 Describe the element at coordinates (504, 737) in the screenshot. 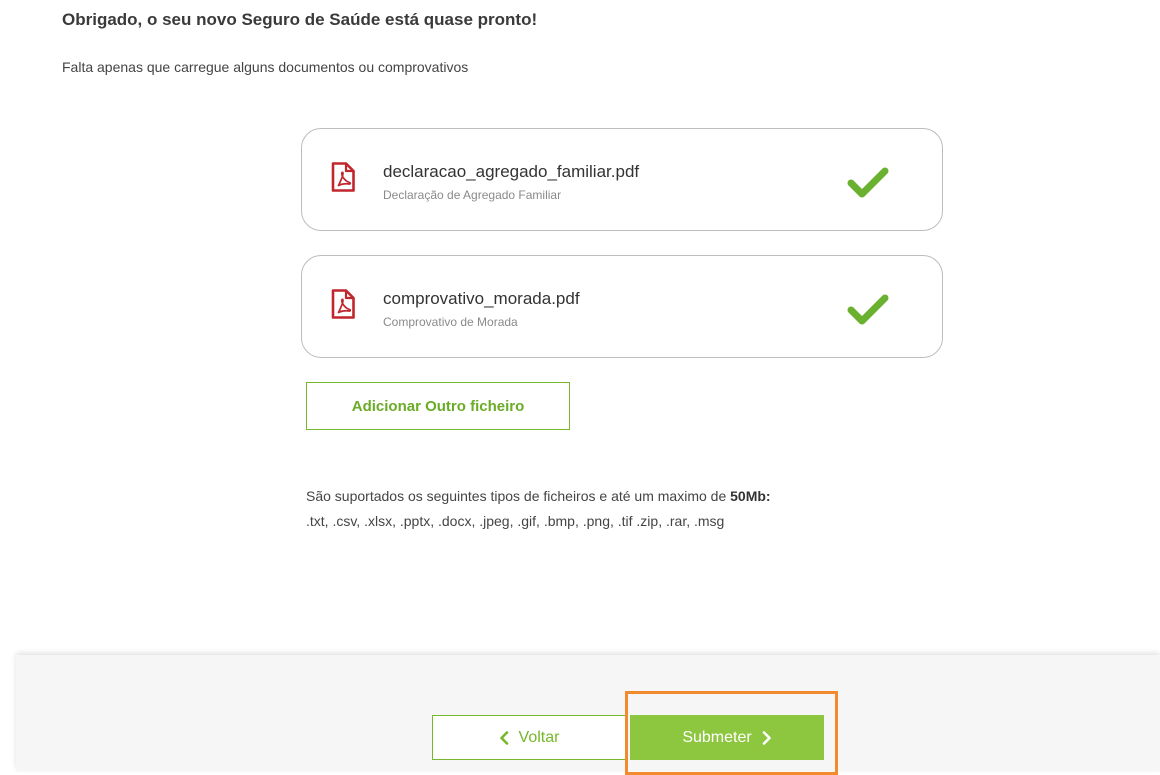

I see `chevron-left-icon` at that location.